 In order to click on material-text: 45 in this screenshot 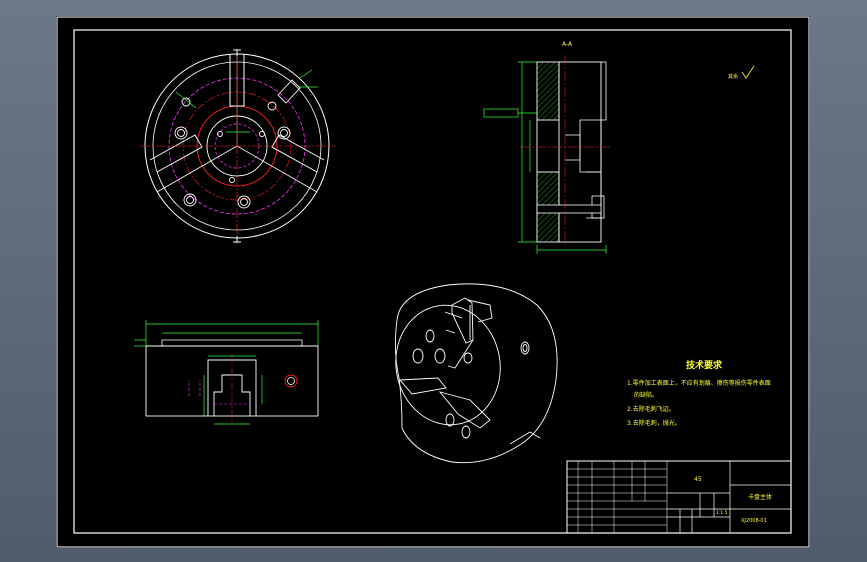, I will do `click(698, 479)`.